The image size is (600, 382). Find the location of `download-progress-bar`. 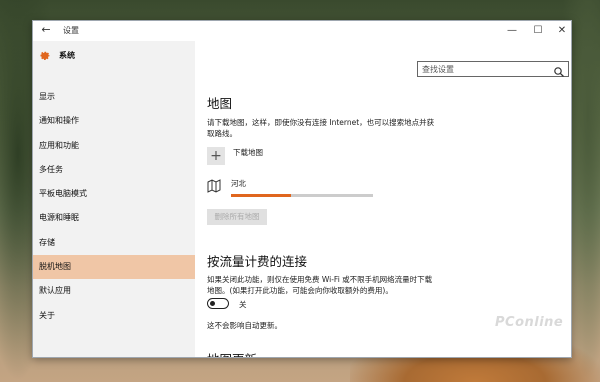

download-progress-bar is located at coordinates (302, 195).